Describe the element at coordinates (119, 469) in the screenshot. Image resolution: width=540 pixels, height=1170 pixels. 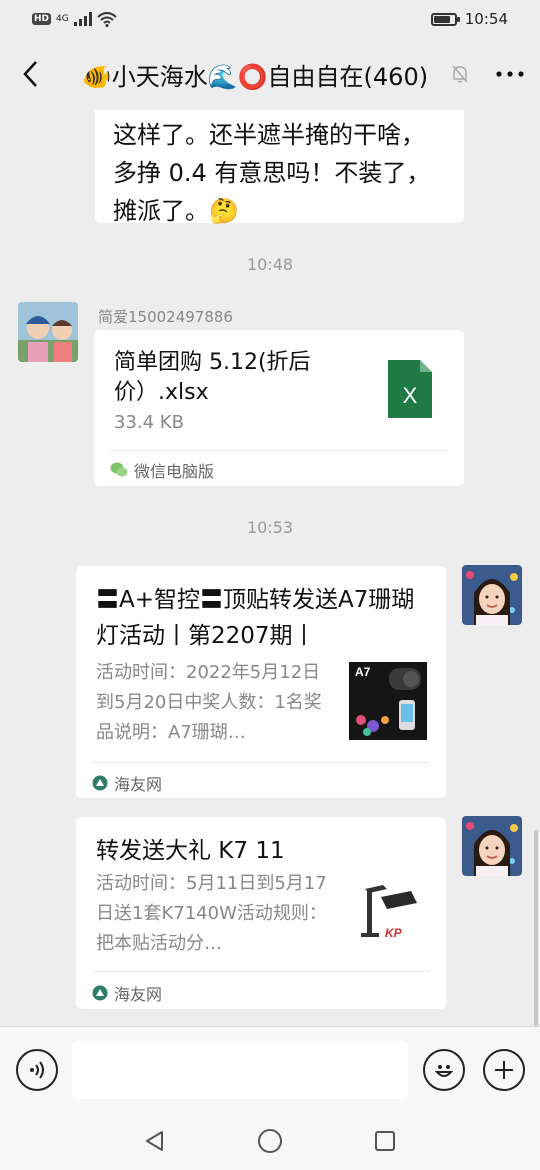
I see `wechat-icon` at that location.